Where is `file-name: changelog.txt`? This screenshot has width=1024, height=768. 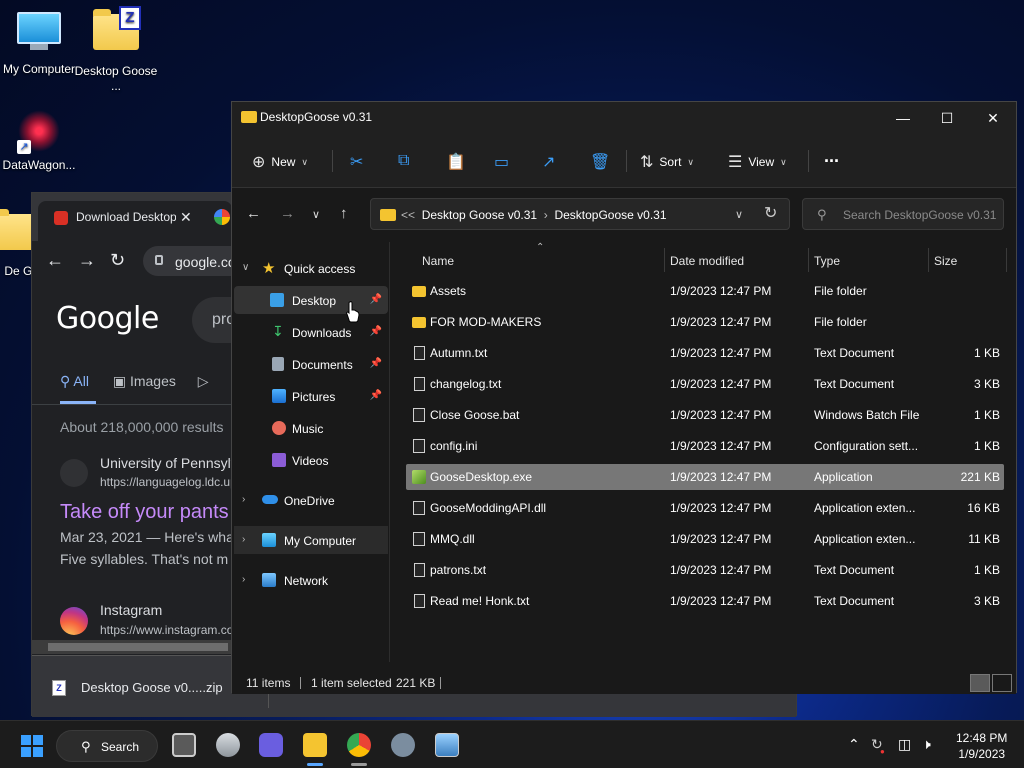 file-name: changelog.txt is located at coordinates (465, 384).